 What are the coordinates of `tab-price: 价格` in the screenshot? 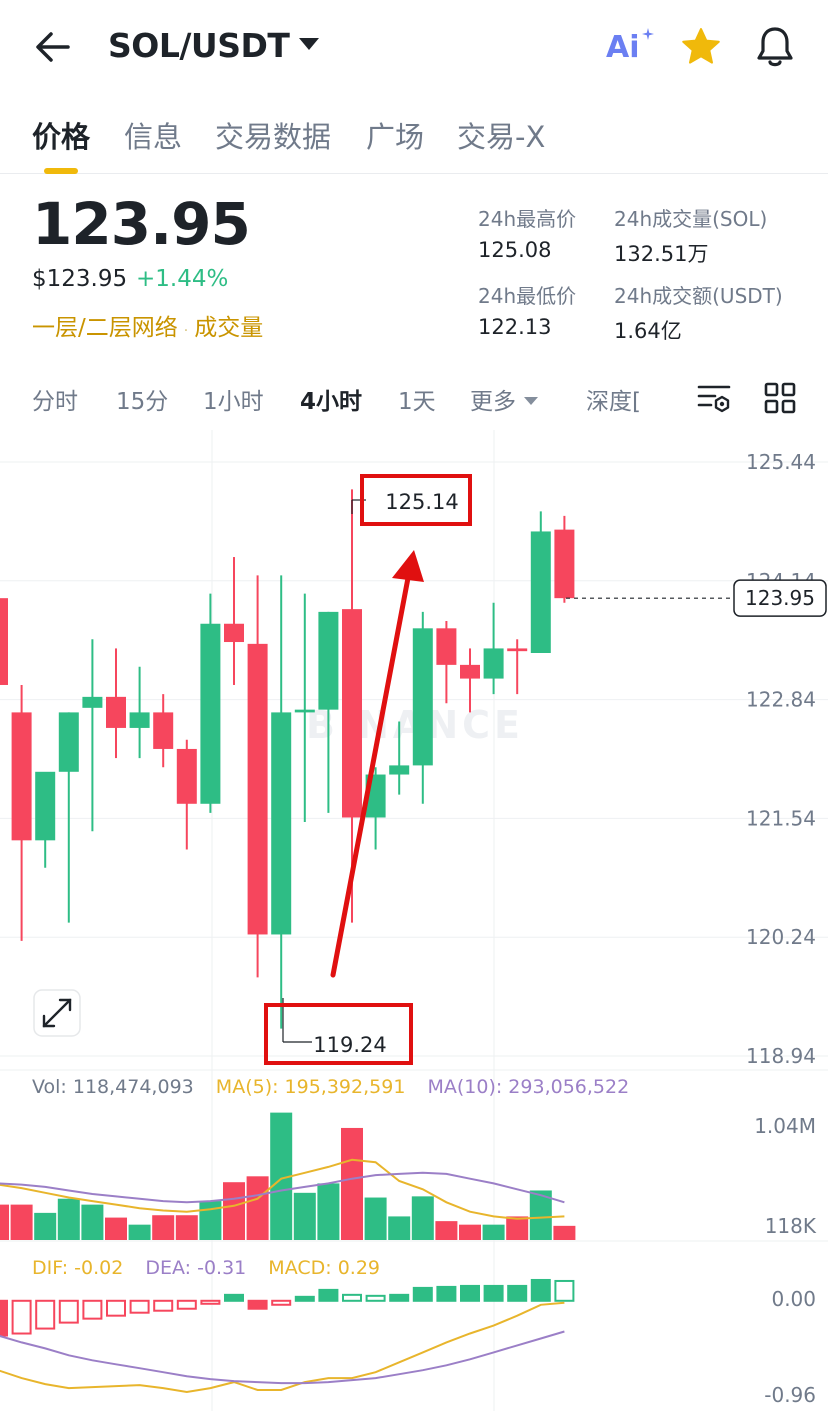 It's located at (61, 135).